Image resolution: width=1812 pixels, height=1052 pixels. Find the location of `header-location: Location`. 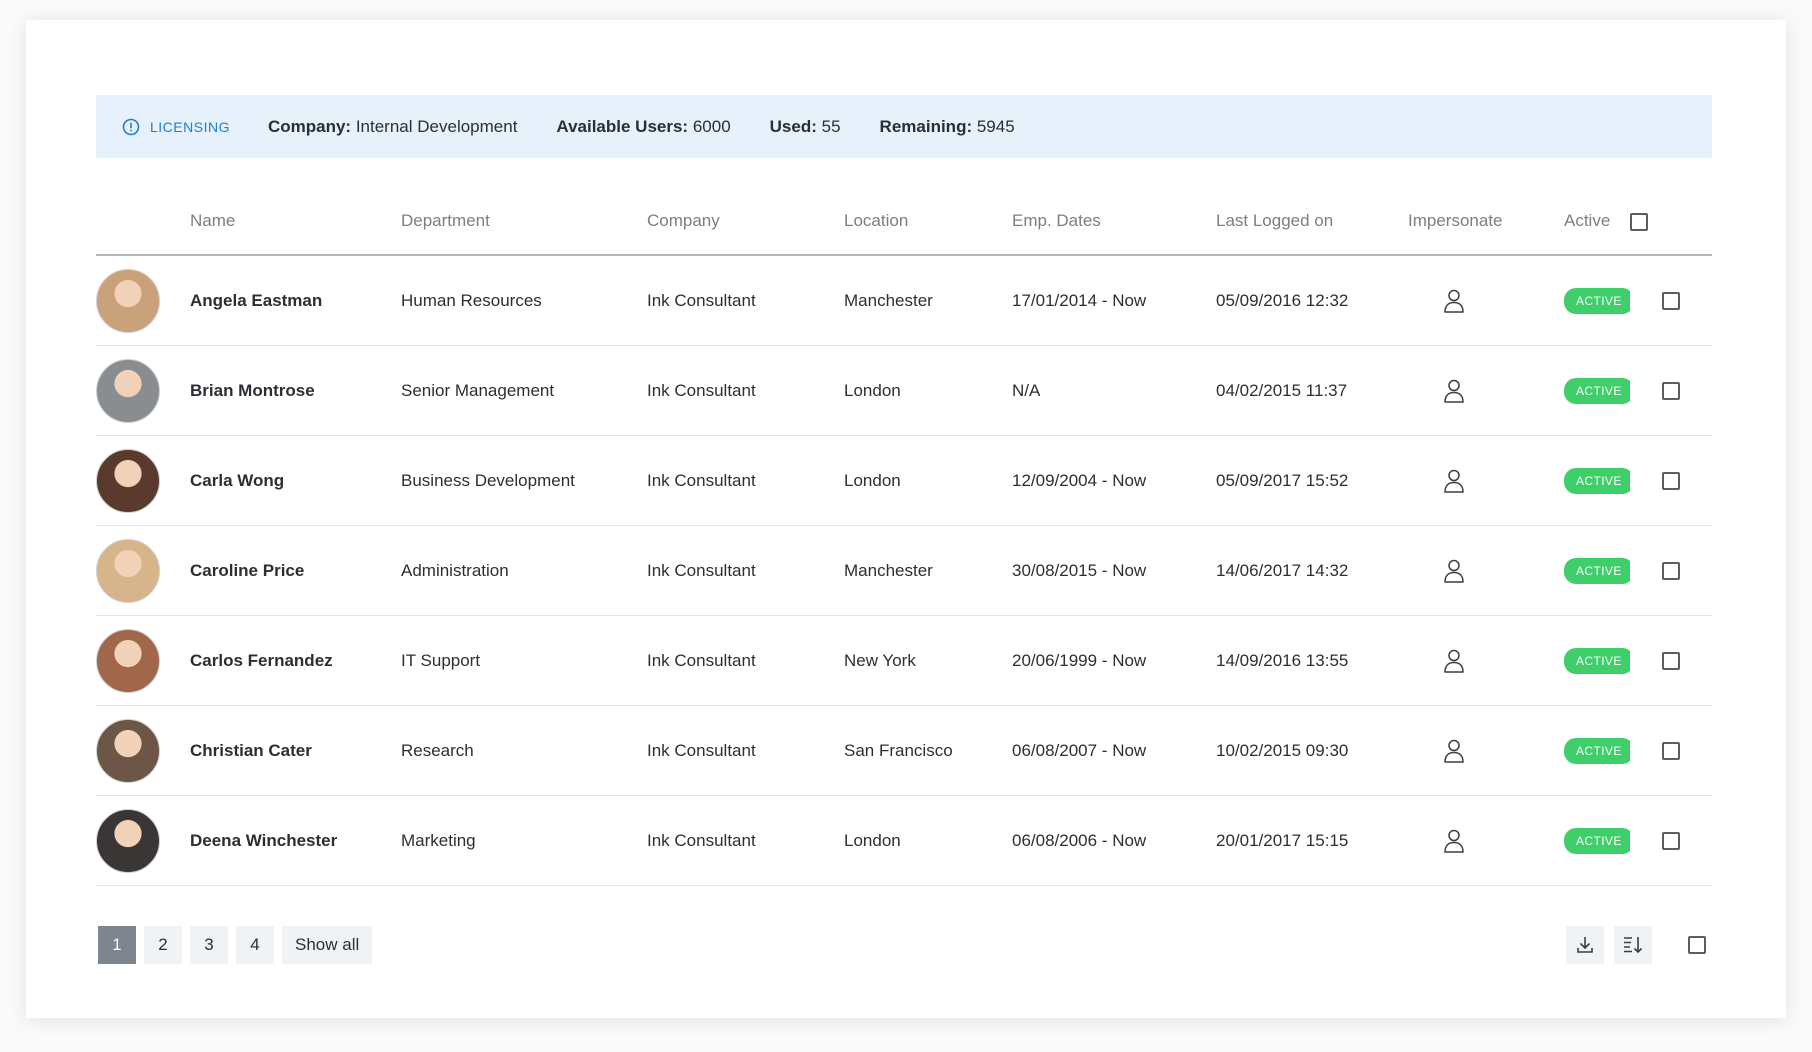

header-location: Location is located at coordinates (928, 222).